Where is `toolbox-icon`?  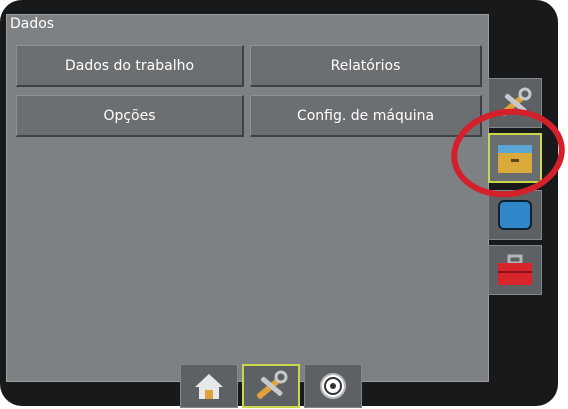 toolbox-icon is located at coordinates (515, 269).